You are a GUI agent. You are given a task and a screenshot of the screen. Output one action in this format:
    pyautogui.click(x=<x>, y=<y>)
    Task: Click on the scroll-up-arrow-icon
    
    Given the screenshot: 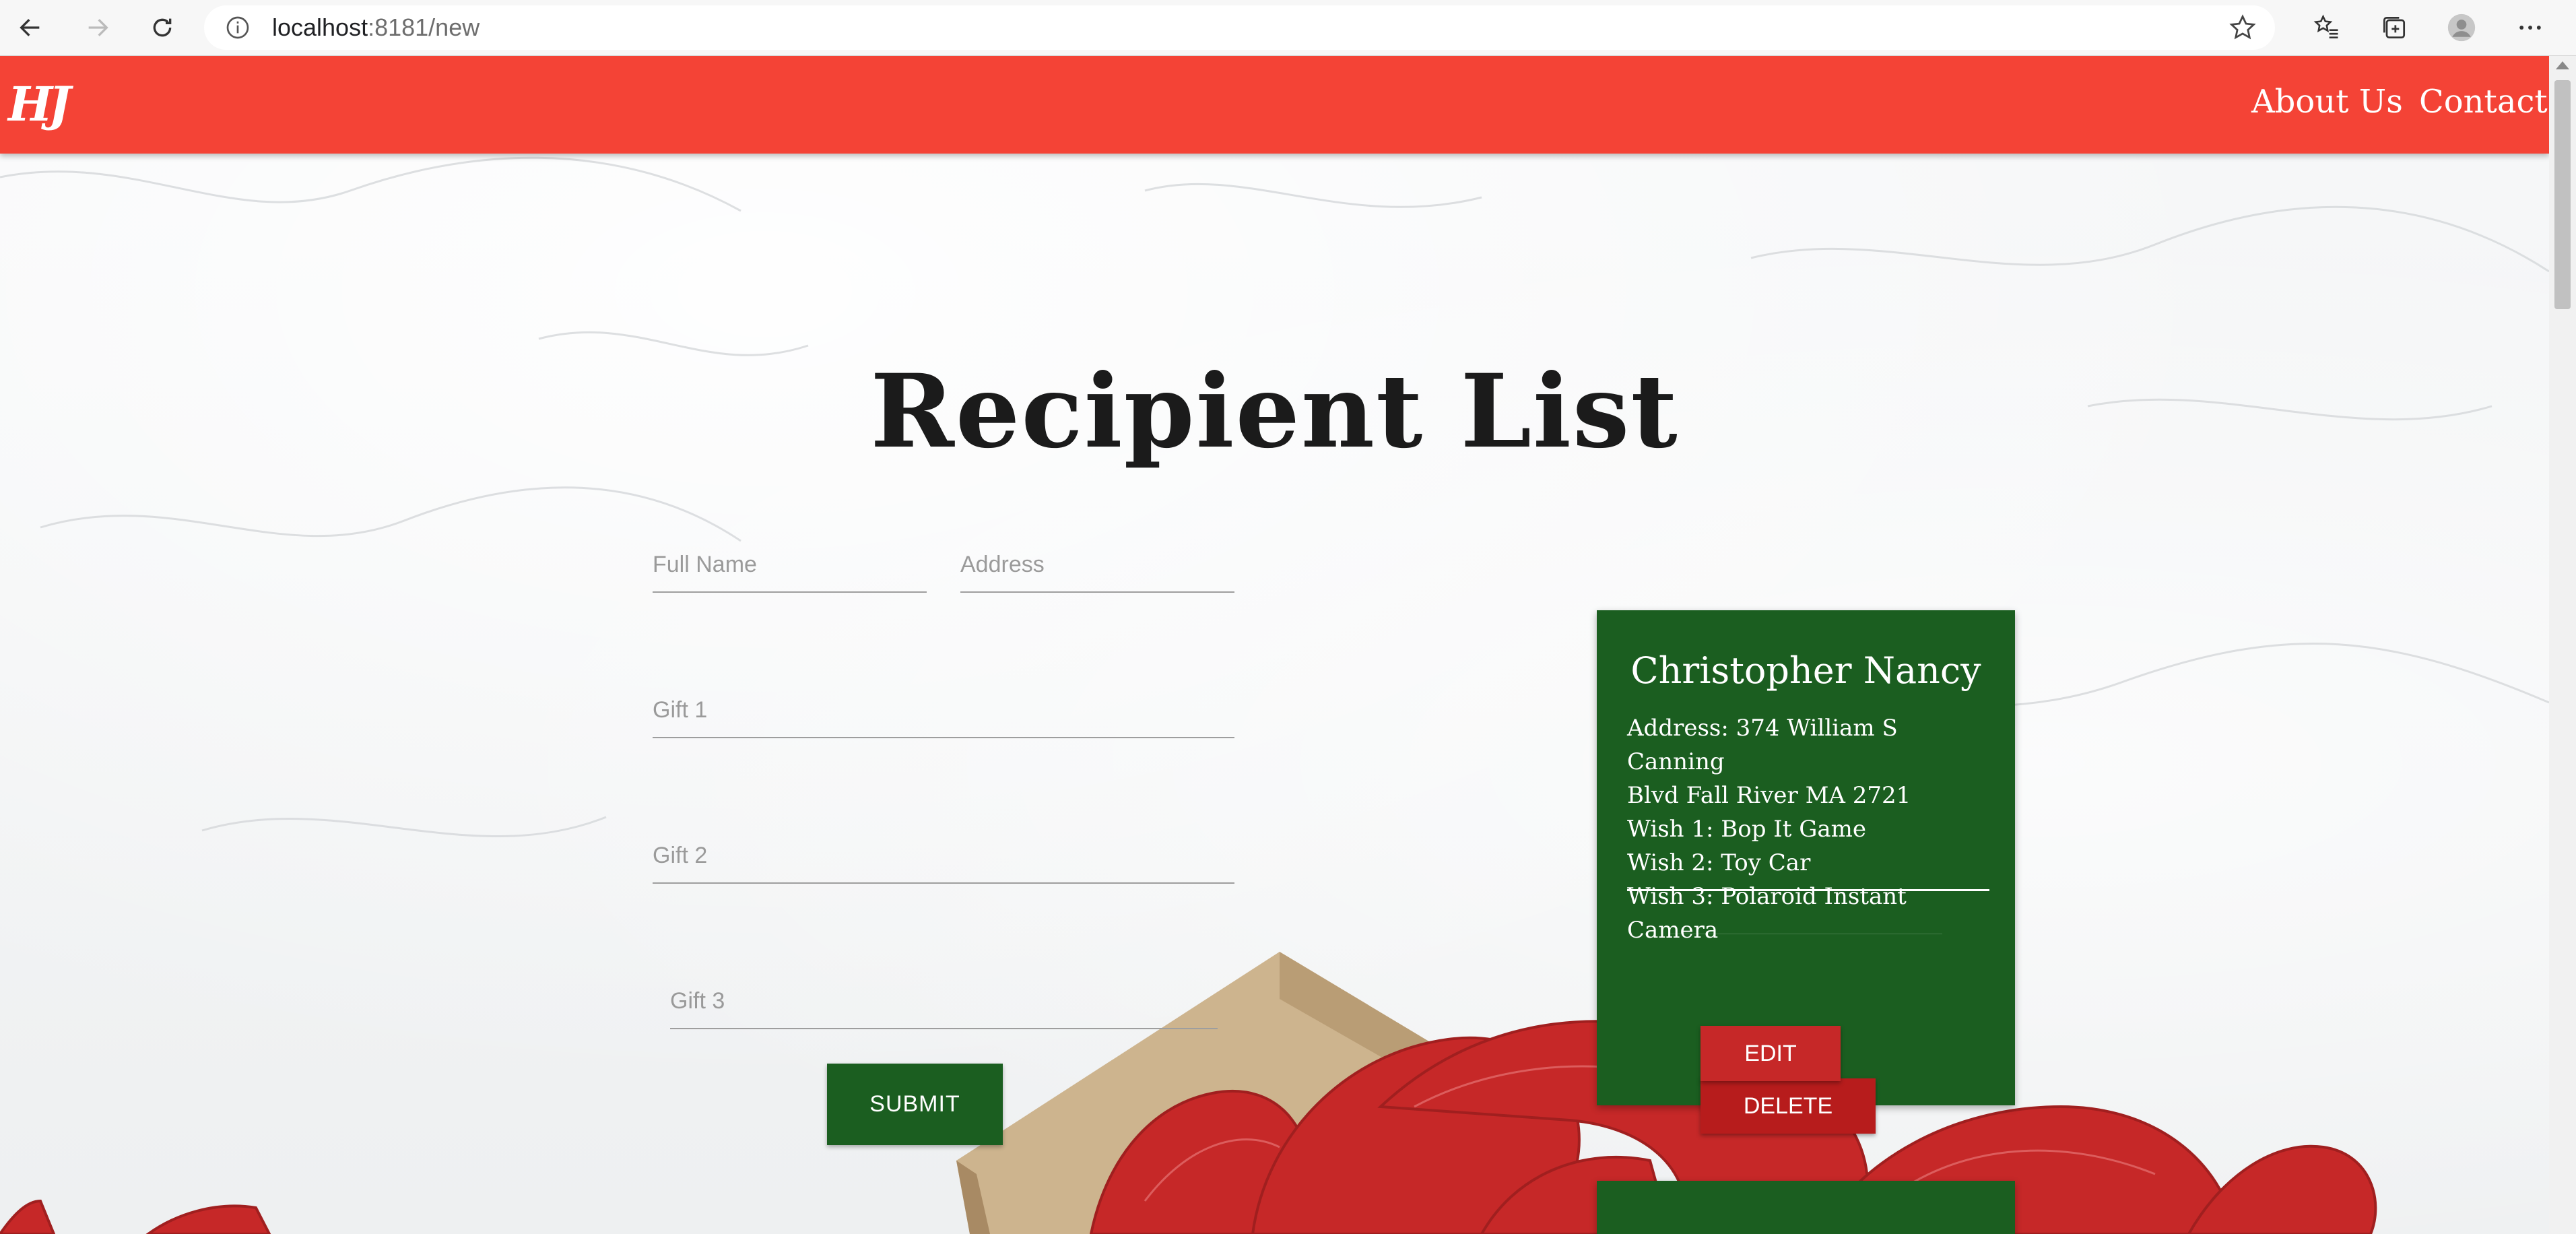 What is the action you would take?
    pyautogui.click(x=2562, y=65)
    